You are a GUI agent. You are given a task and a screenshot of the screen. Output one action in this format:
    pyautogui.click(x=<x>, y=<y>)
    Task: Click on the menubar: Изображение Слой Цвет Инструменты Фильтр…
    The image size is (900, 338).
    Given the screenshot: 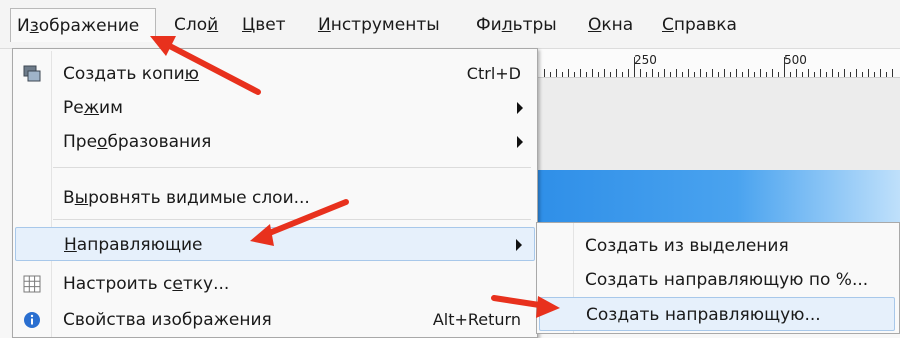 What is the action you would take?
    pyautogui.click(x=450, y=24)
    